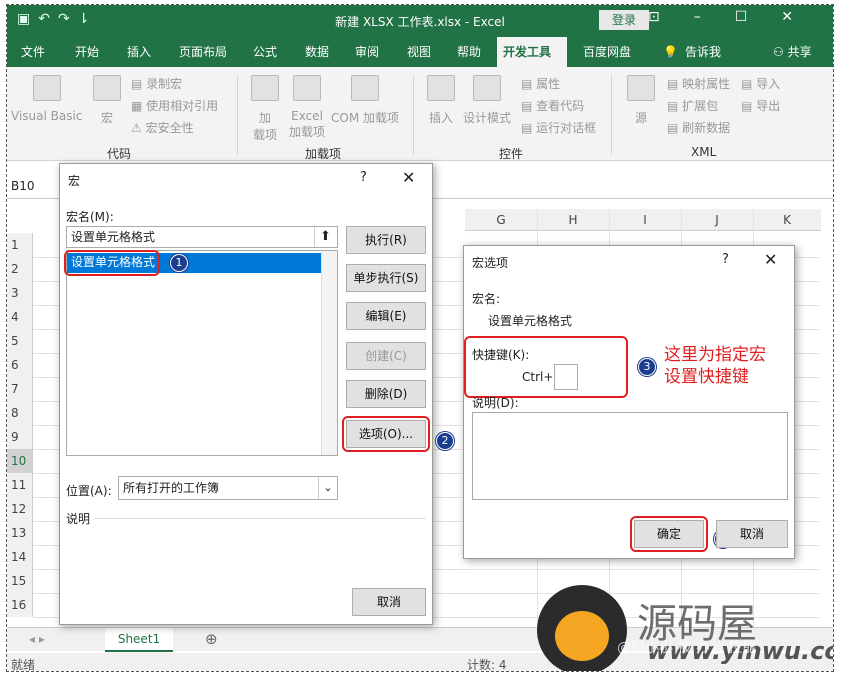  I want to click on location-select: 所有打开的工作簿, so click(228, 488).